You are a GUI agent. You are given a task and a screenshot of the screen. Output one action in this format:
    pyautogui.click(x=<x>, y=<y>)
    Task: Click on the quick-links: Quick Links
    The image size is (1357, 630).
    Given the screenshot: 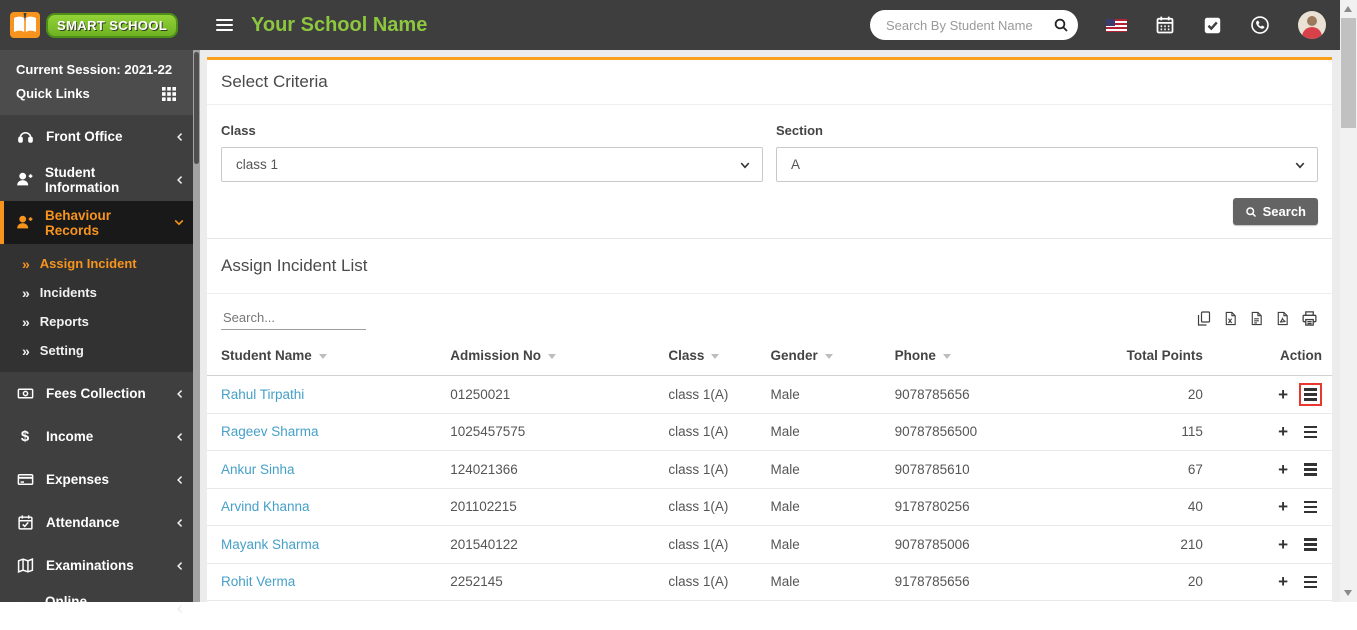 What is the action you would take?
    pyautogui.click(x=96, y=94)
    